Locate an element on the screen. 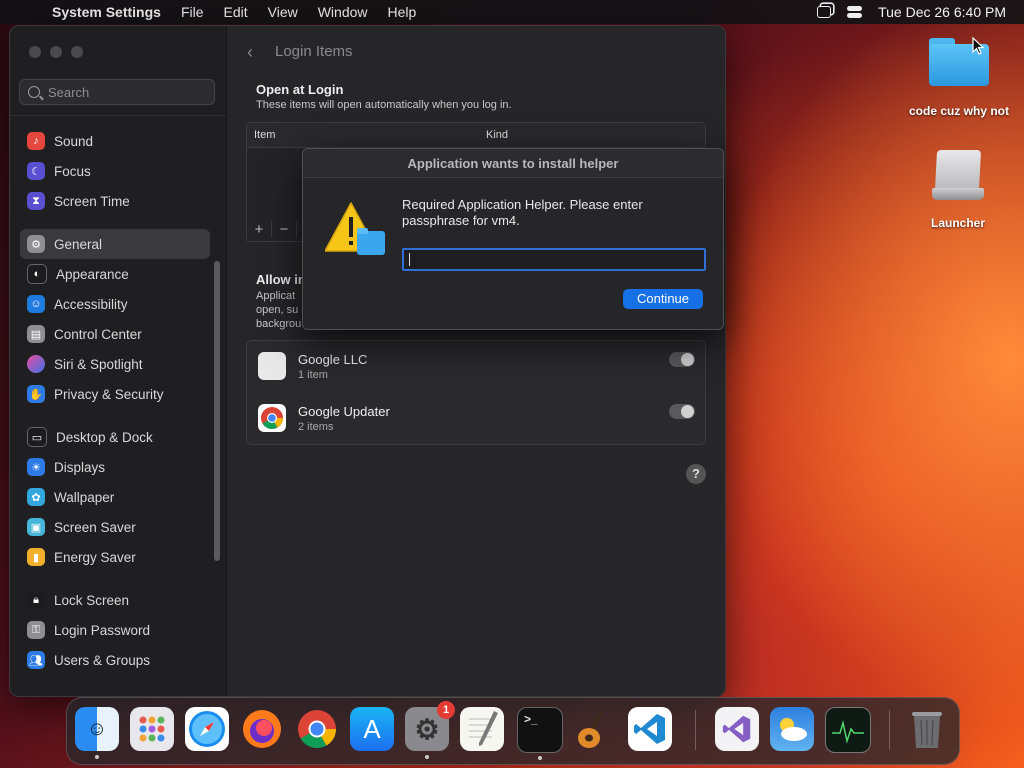 The height and width of the screenshot is (768, 1024). warning-icon is located at coordinates (355, 228).